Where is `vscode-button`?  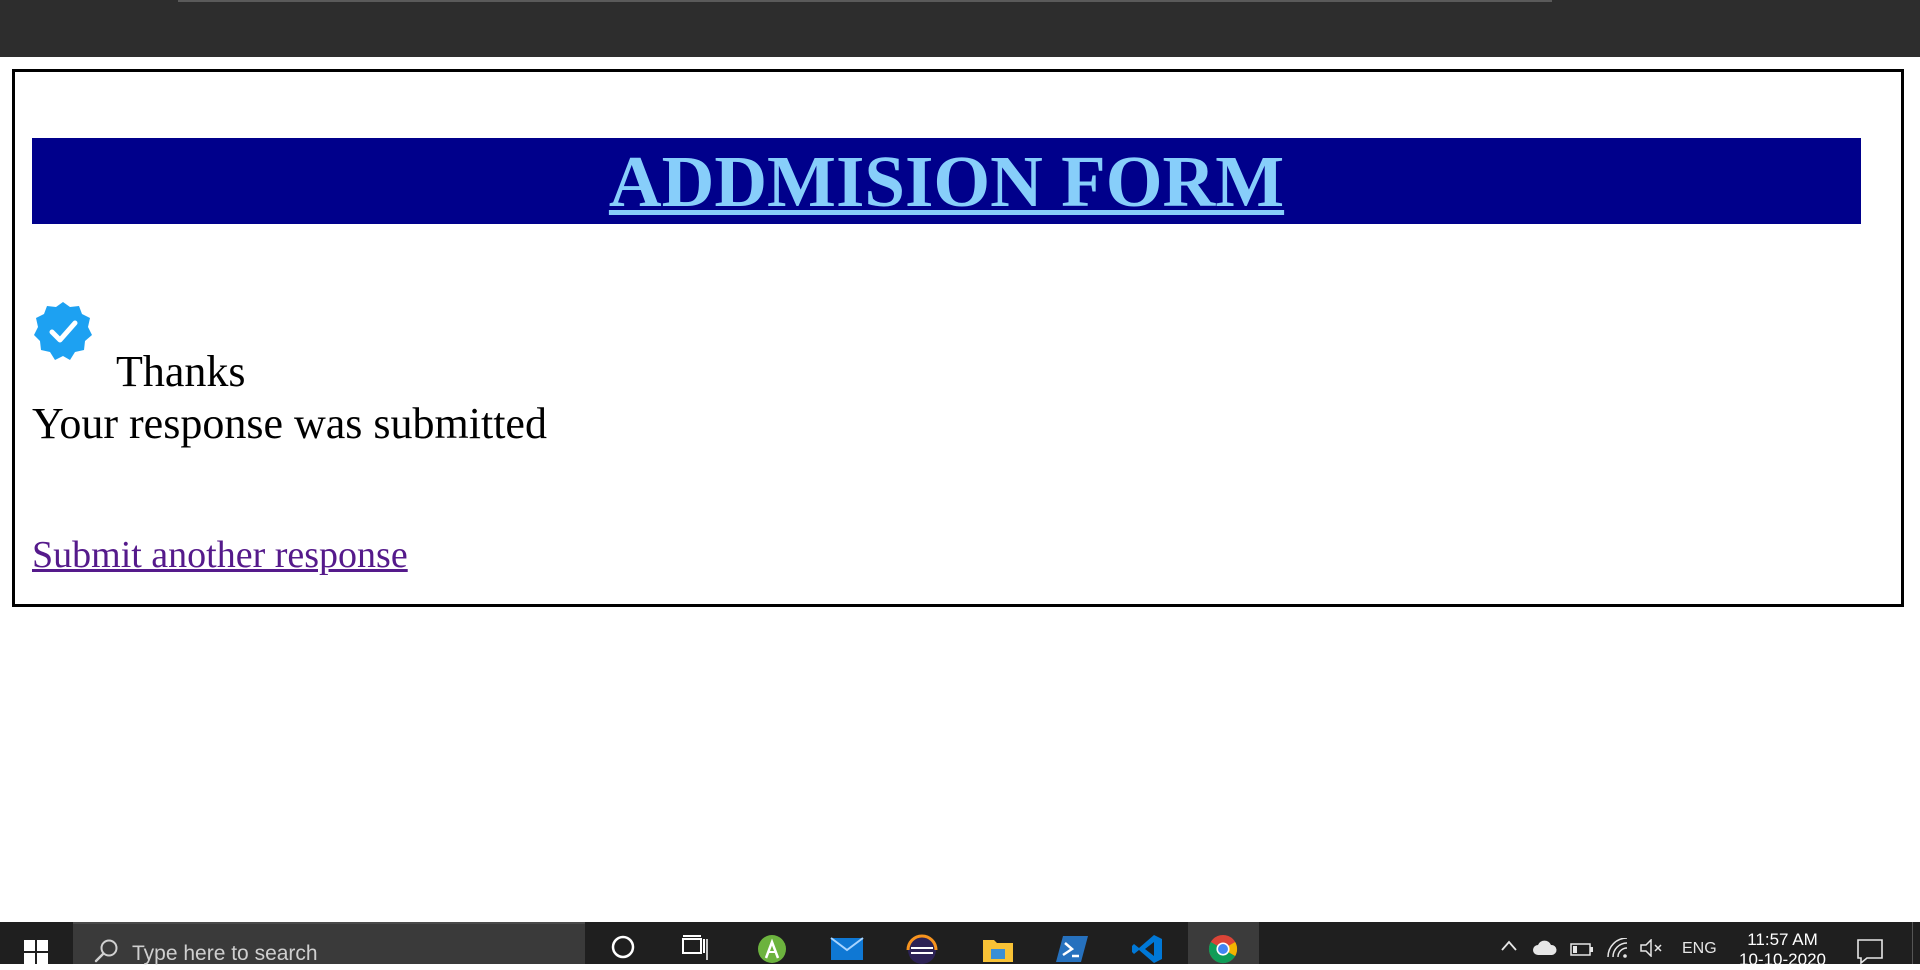 vscode-button is located at coordinates (1147, 949).